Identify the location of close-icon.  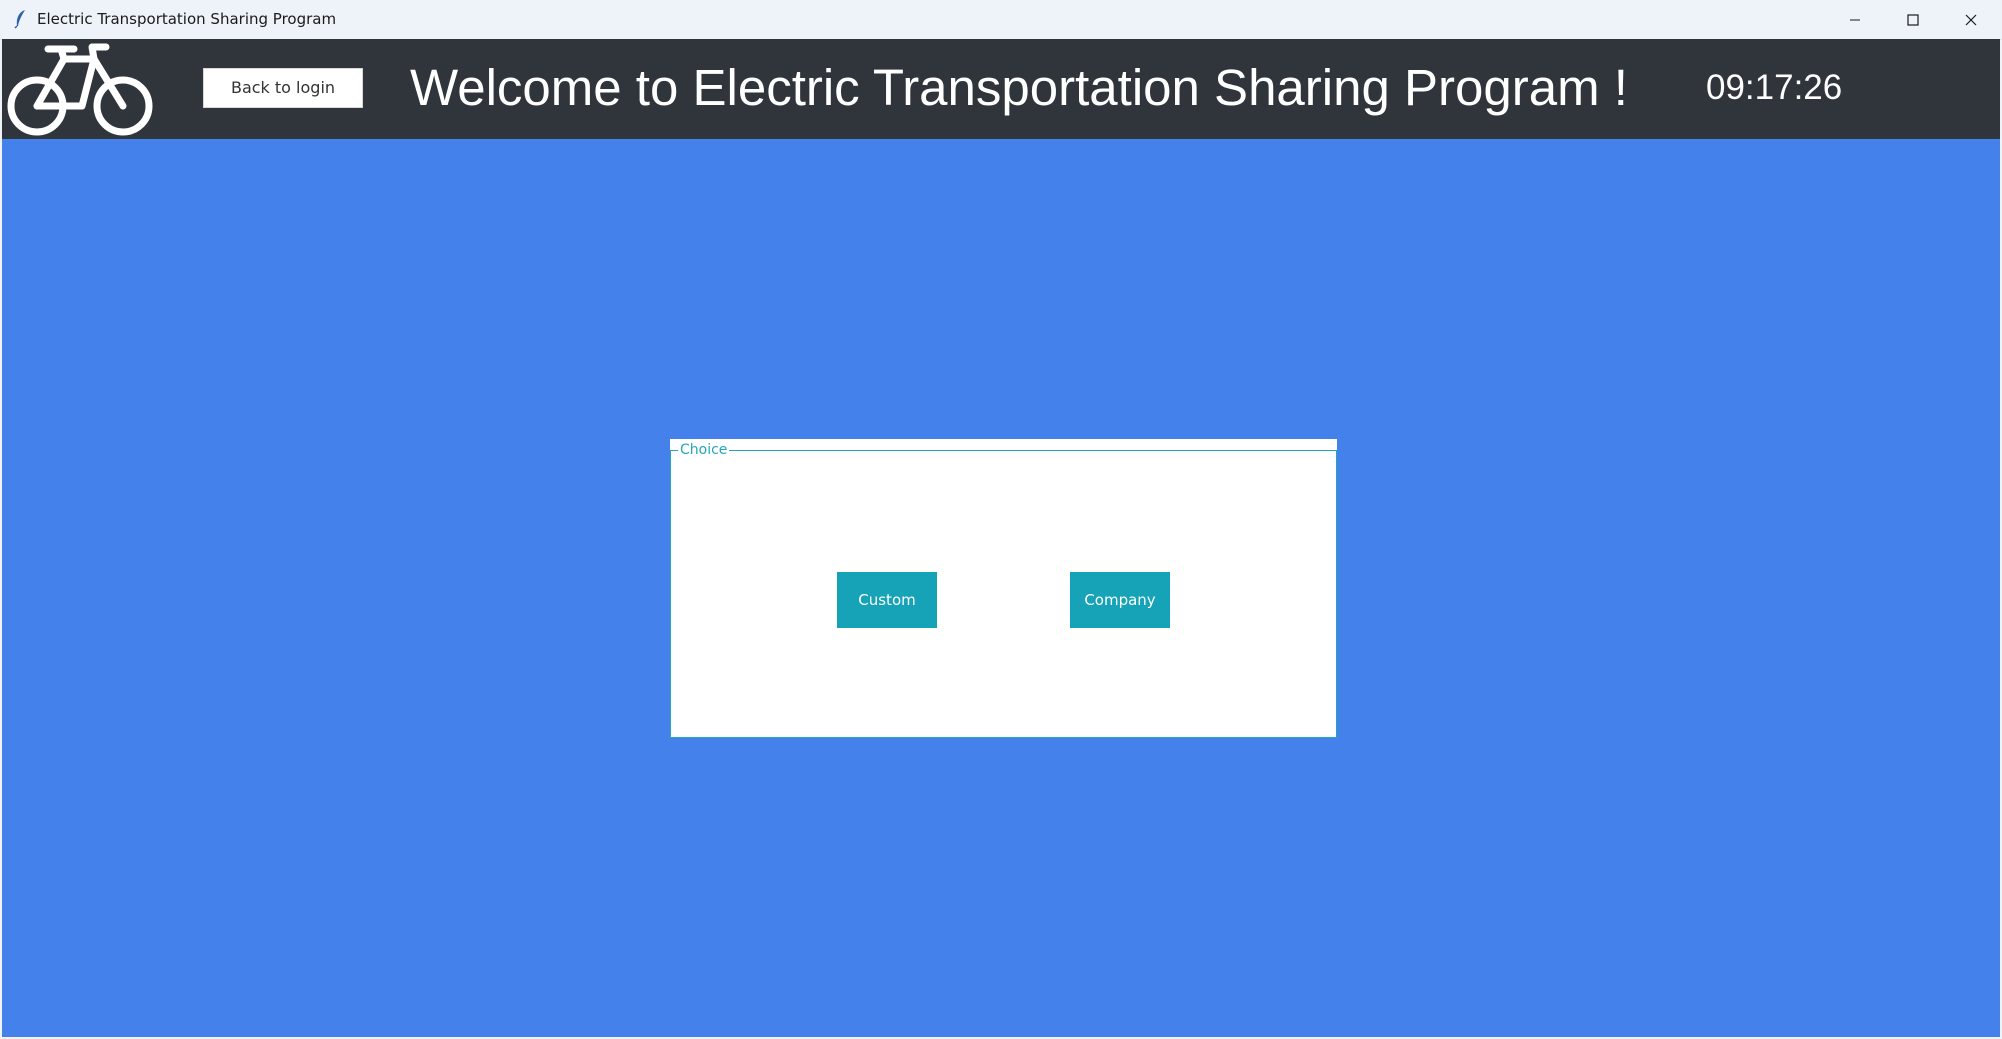
(1971, 19).